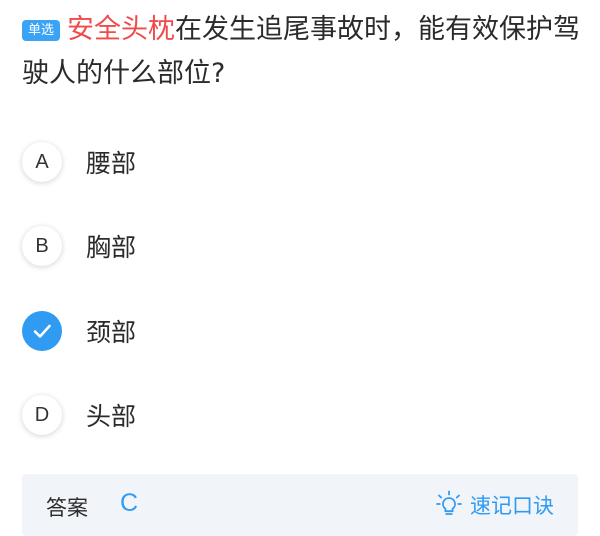 The width and height of the screenshot is (600, 536). Describe the element at coordinates (42, 246) in the screenshot. I see `option-b-marker: B` at that location.